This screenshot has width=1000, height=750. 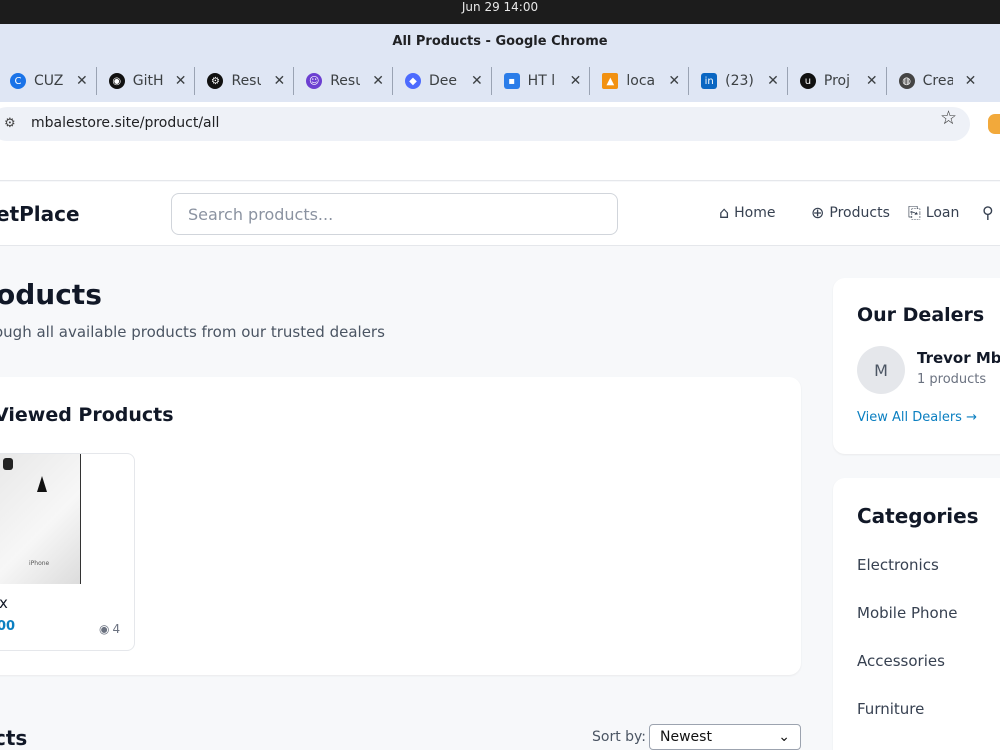 What do you see at coordinates (724, 212) in the screenshot?
I see `home-icon: ⌂` at bounding box center [724, 212].